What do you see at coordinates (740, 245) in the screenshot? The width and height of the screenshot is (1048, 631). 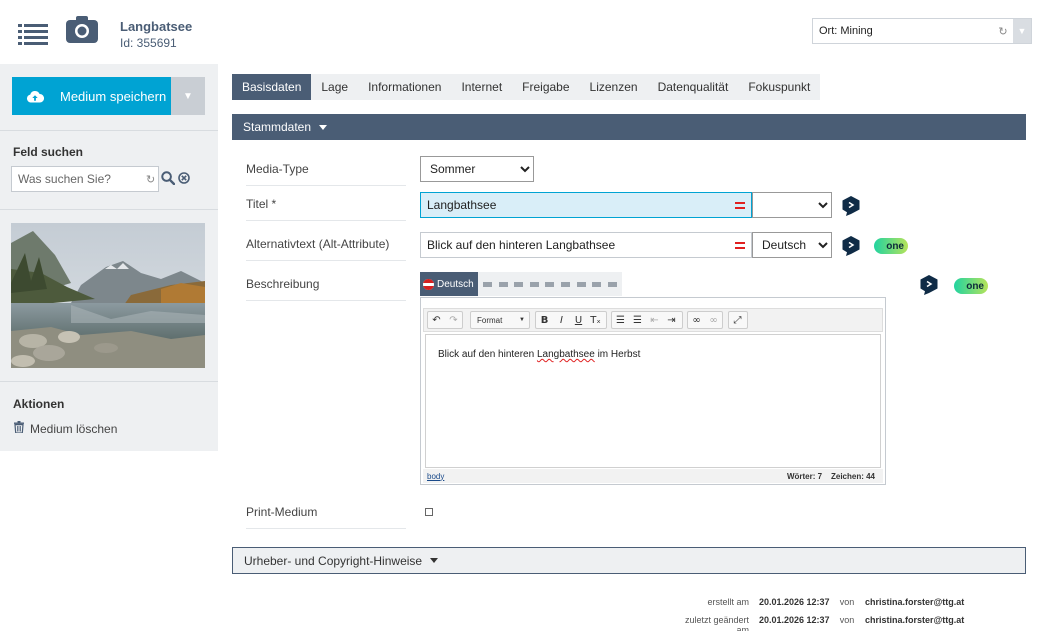 I see `equals-icon` at bounding box center [740, 245].